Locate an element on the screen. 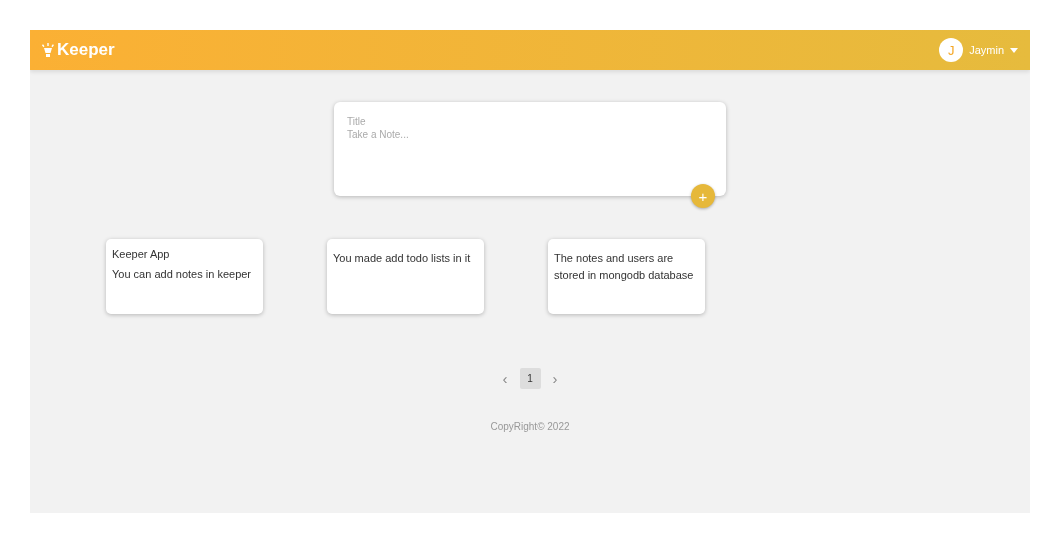 This screenshot has width=1060, height=543. user-name: Jaymin is located at coordinates (986, 50).